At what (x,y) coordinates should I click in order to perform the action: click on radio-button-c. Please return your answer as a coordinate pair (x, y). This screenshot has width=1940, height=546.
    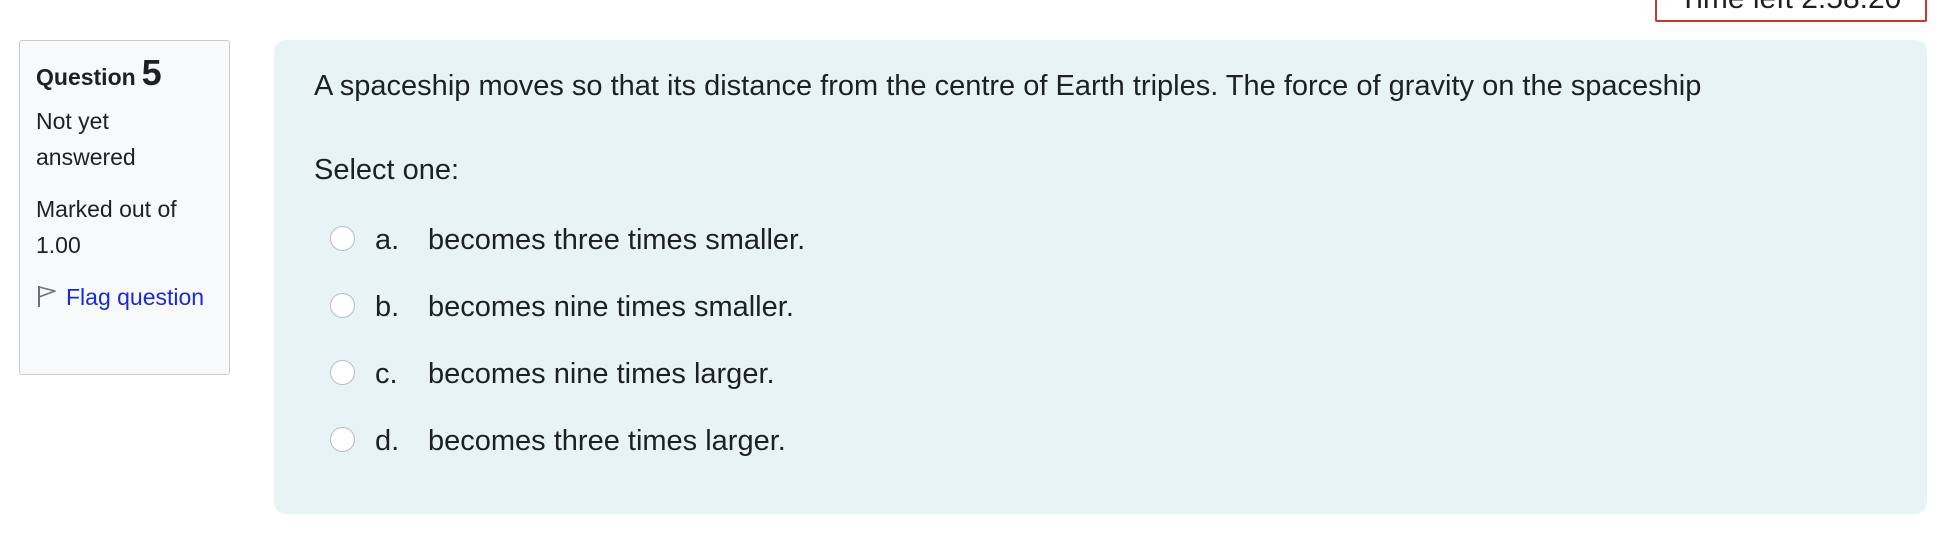
    Looking at the image, I should click on (342, 372).